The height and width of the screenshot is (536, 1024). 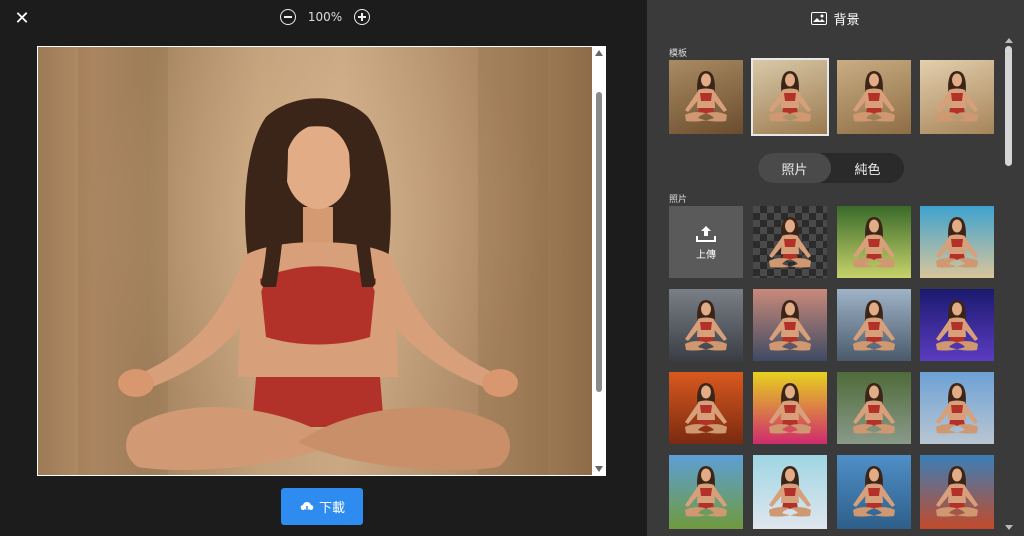 What do you see at coordinates (678, 54) in the screenshot?
I see `template-section-label: 模板` at bounding box center [678, 54].